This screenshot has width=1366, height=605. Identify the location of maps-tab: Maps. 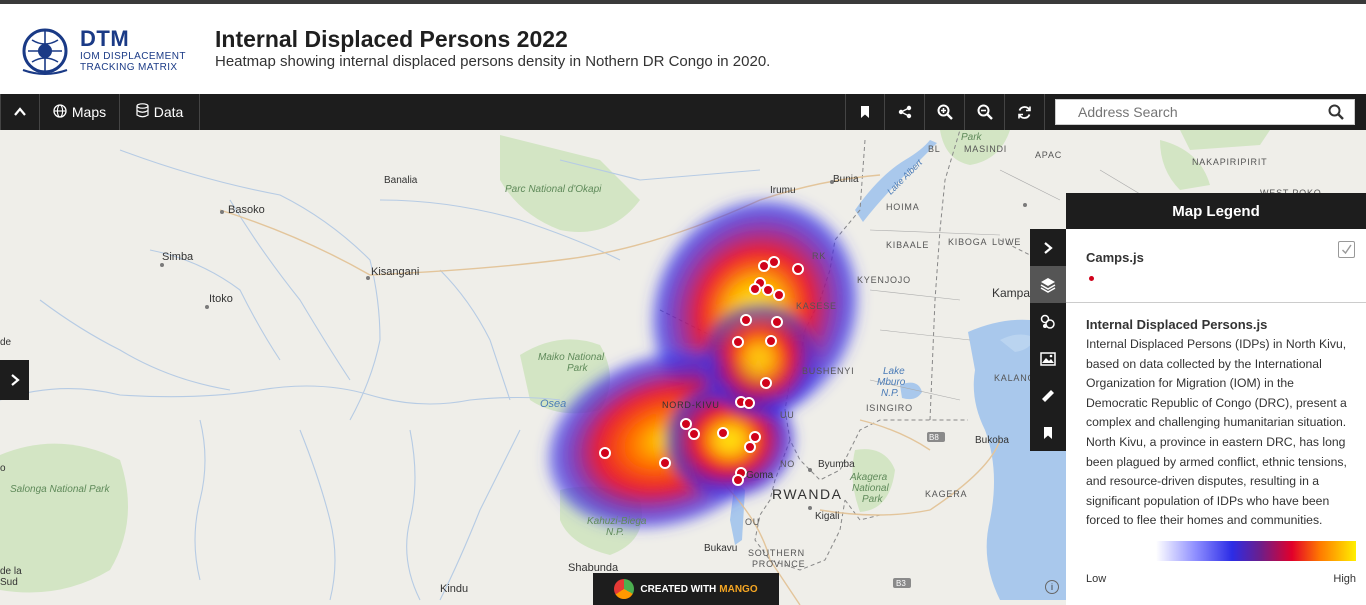
(80, 112).